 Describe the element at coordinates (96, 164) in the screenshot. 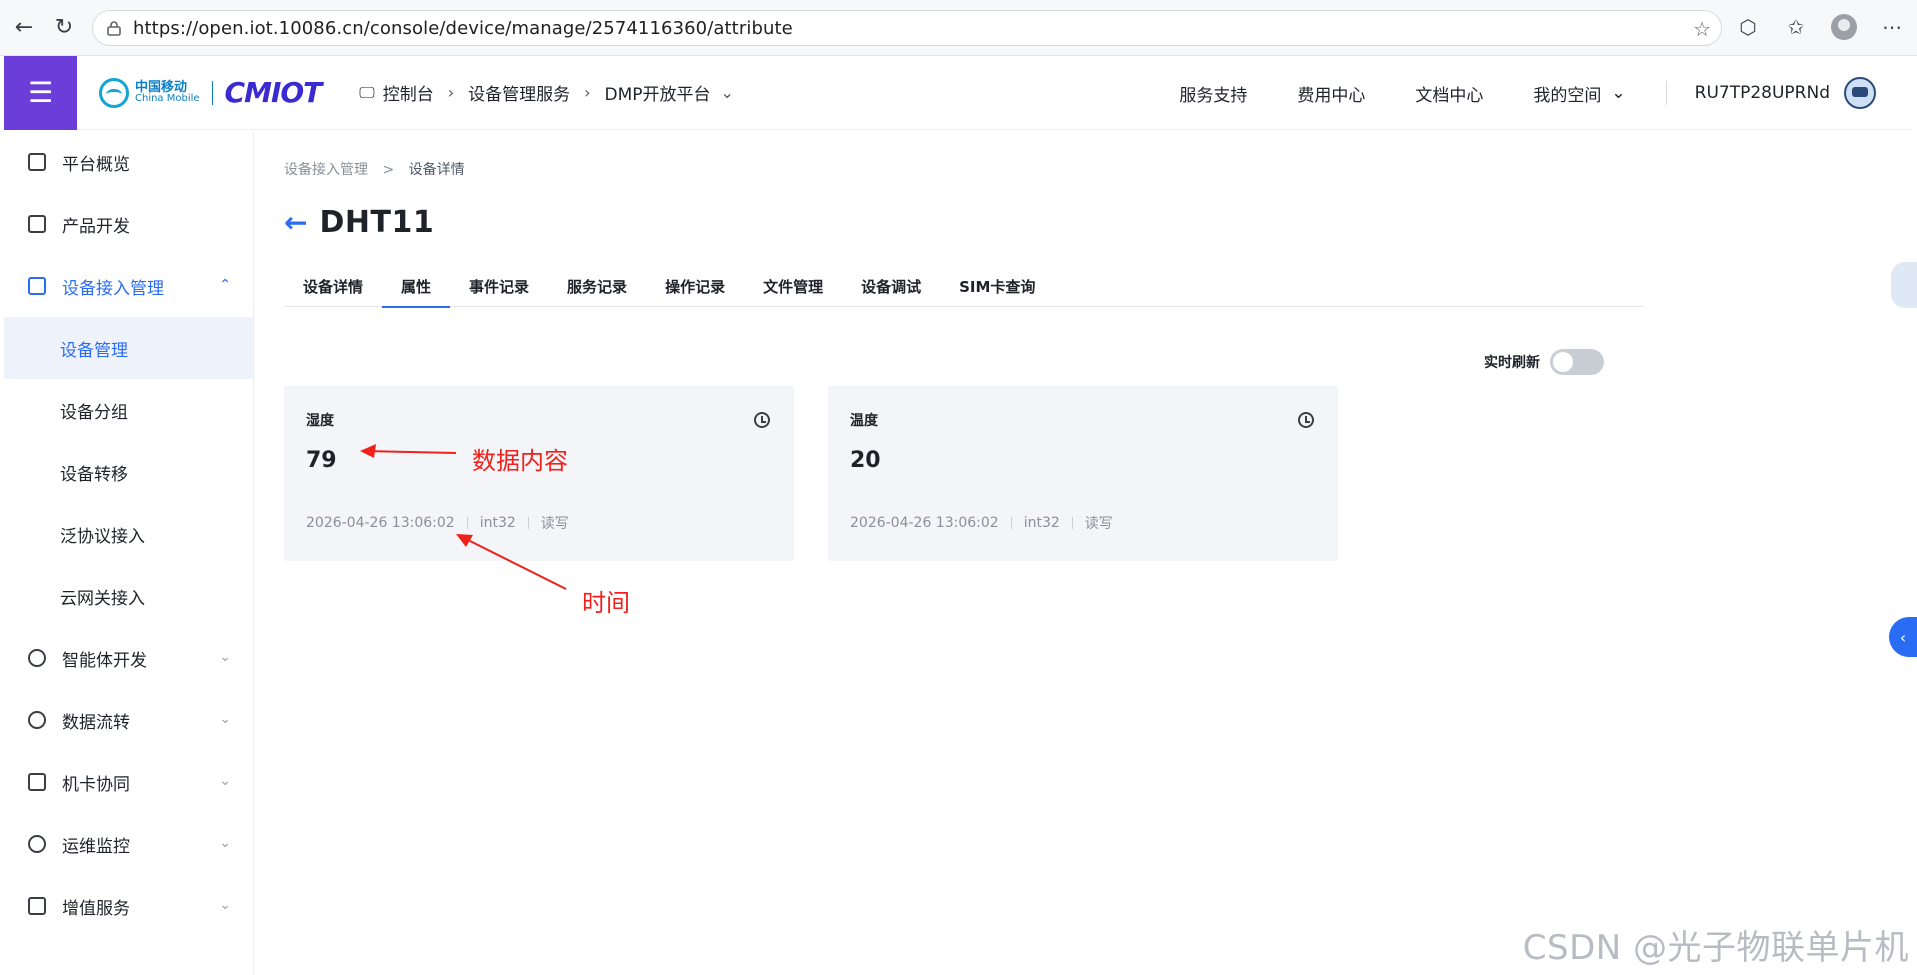

I see `sidebar-item-label: 平台概览` at that location.